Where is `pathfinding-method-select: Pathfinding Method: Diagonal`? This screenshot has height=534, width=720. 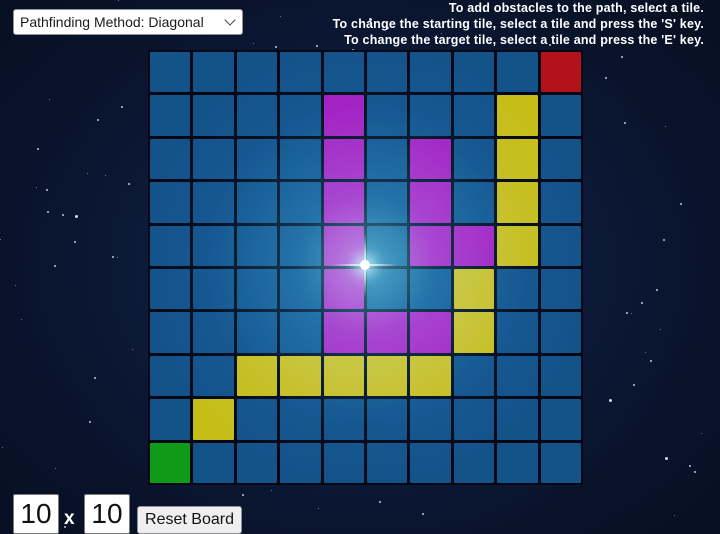
pathfinding-method-select: Pathfinding Method: Diagonal is located at coordinates (128, 22).